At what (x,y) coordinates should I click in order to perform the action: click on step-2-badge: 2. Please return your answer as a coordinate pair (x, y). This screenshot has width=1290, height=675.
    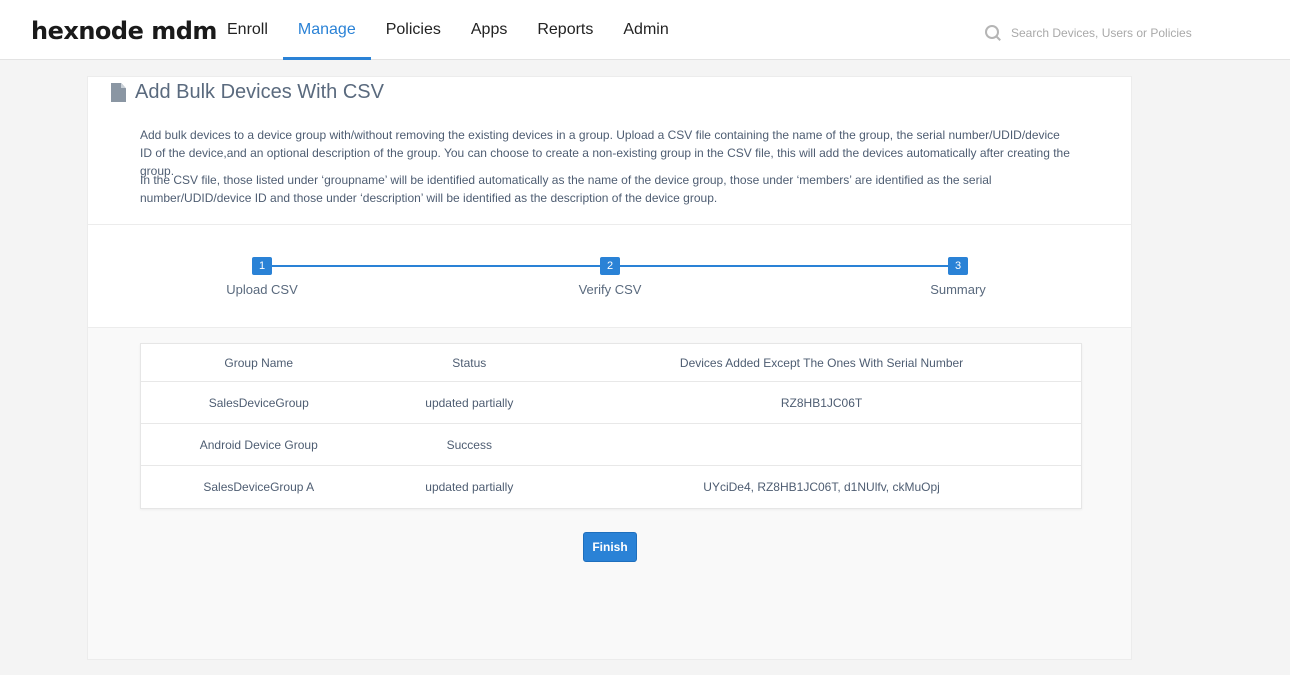
    Looking at the image, I should click on (610, 266).